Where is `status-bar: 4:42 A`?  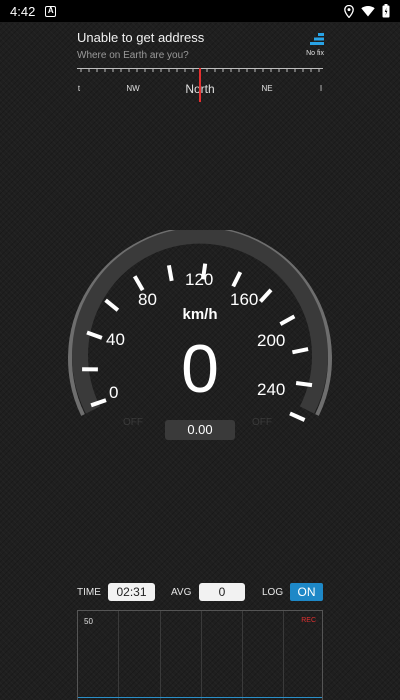
status-bar: 4:42 A is located at coordinates (200, 11).